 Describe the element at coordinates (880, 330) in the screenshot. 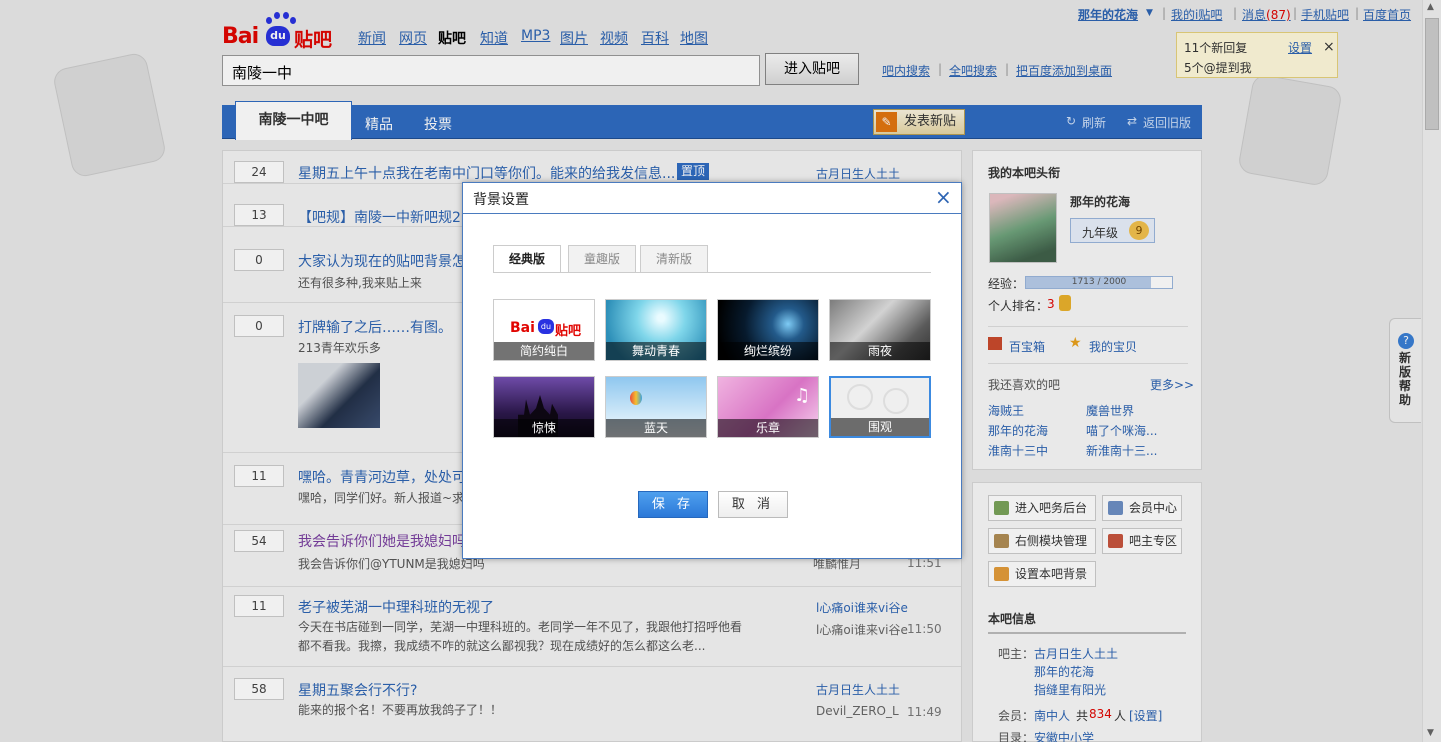

I see `theme-rainy-night: 雨夜` at that location.